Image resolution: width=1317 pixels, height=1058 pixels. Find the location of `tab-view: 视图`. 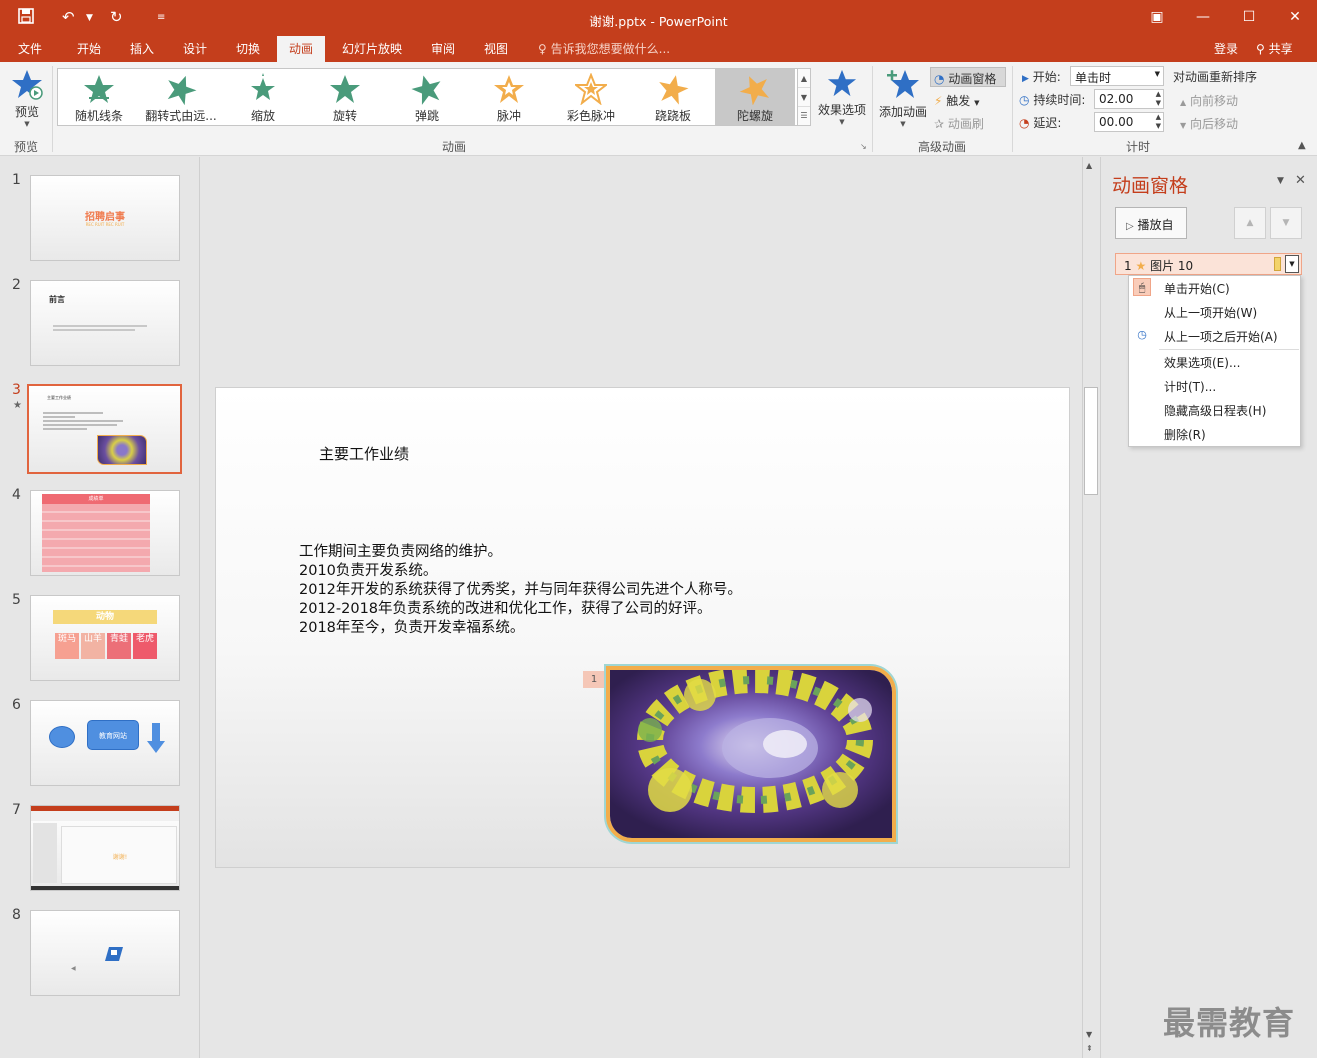

tab-view: 视图 is located at coordinates (496, 48).